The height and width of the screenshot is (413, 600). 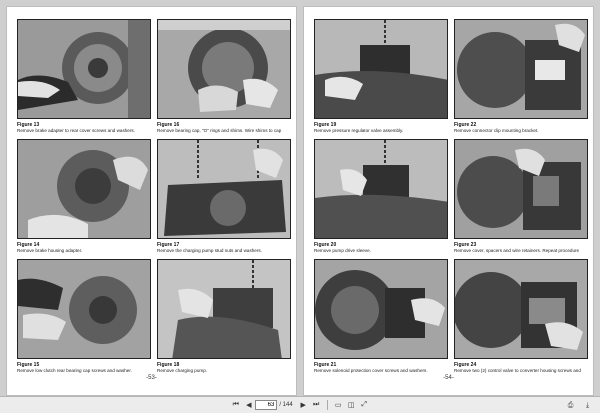 I want to click on figure-14-photo, so click(x=84, y=189).